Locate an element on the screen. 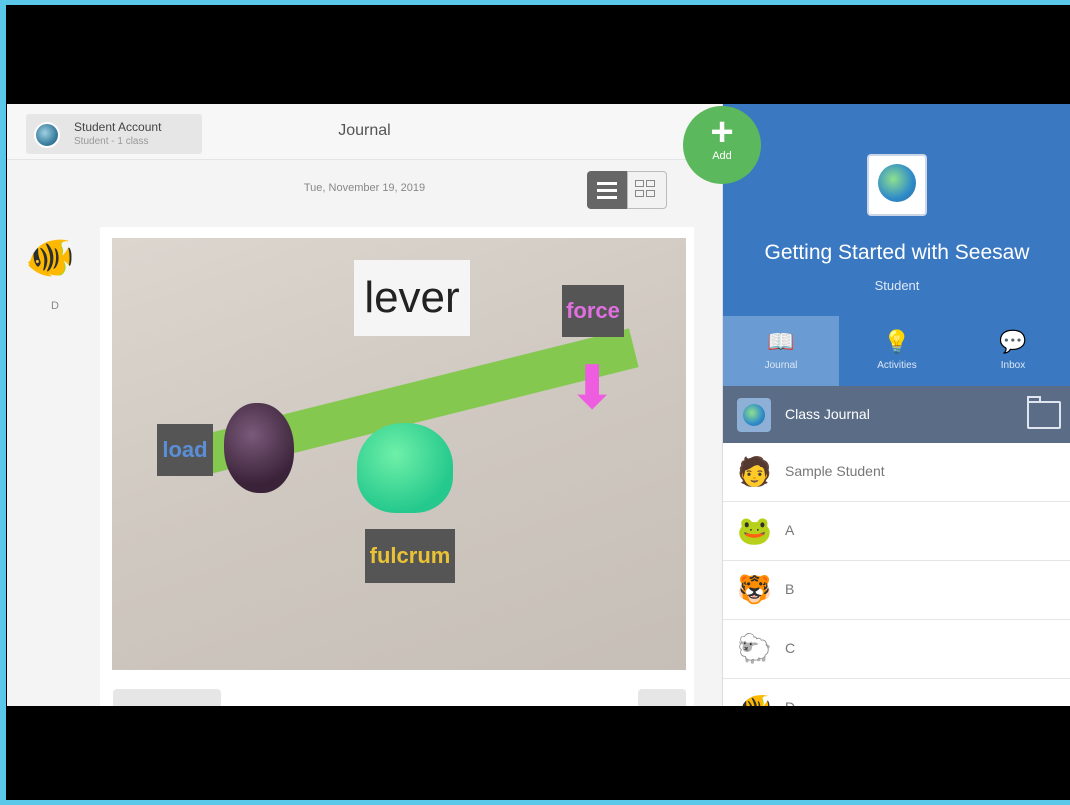 This screenshot has height=805, width=1070. down-arrow-icon: ⬇ is located at coordinates (592, 387).